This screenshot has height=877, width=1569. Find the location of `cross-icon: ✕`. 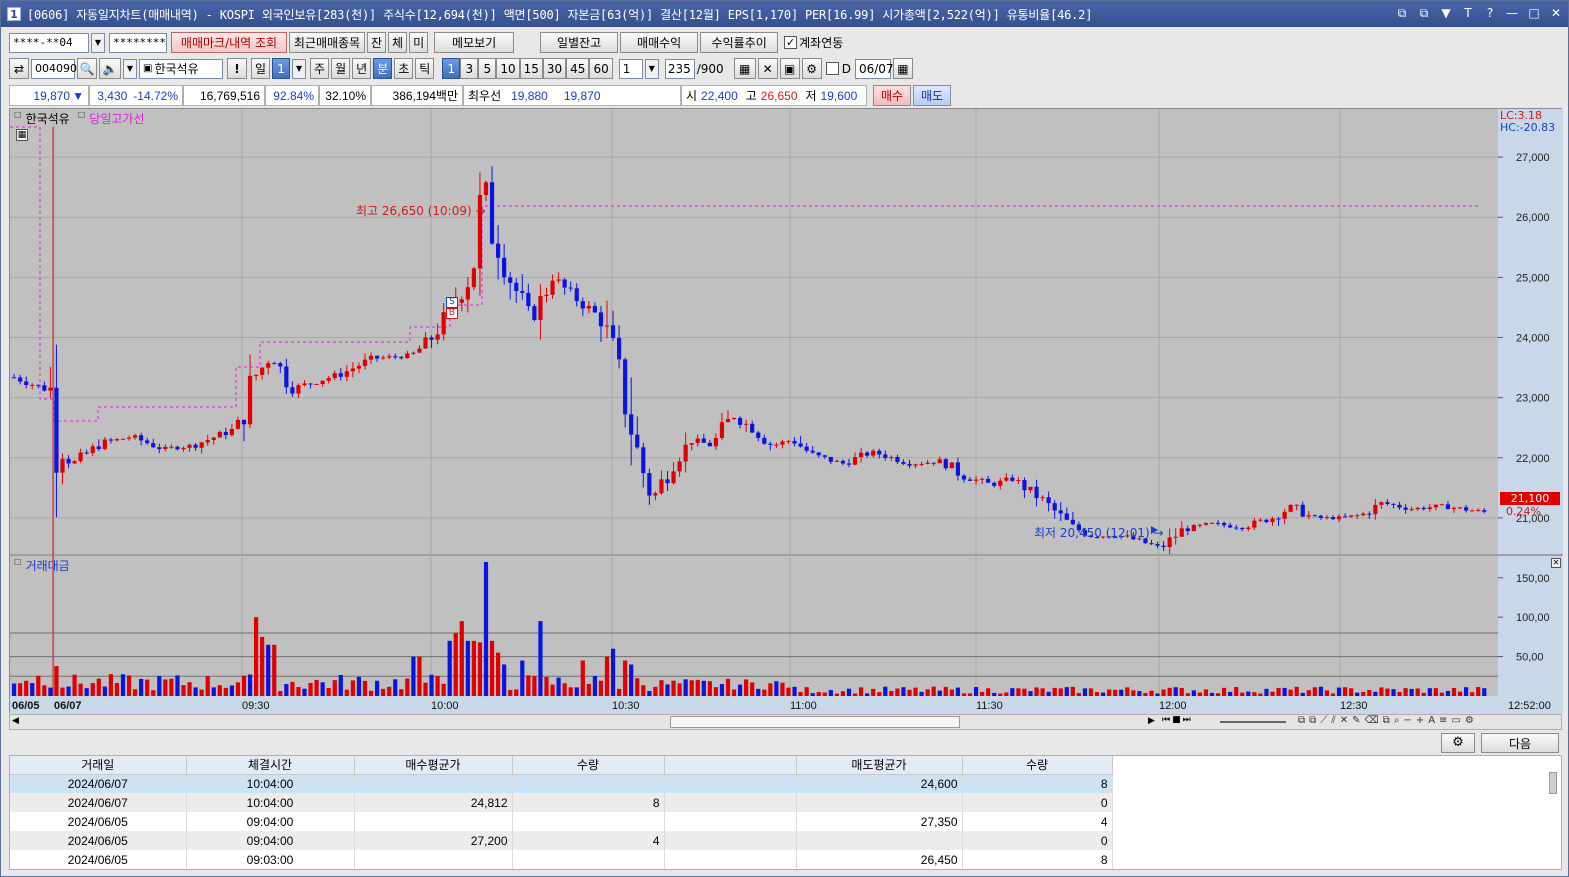

cross-icon: ✕ is located at coordinates (1344, 720).